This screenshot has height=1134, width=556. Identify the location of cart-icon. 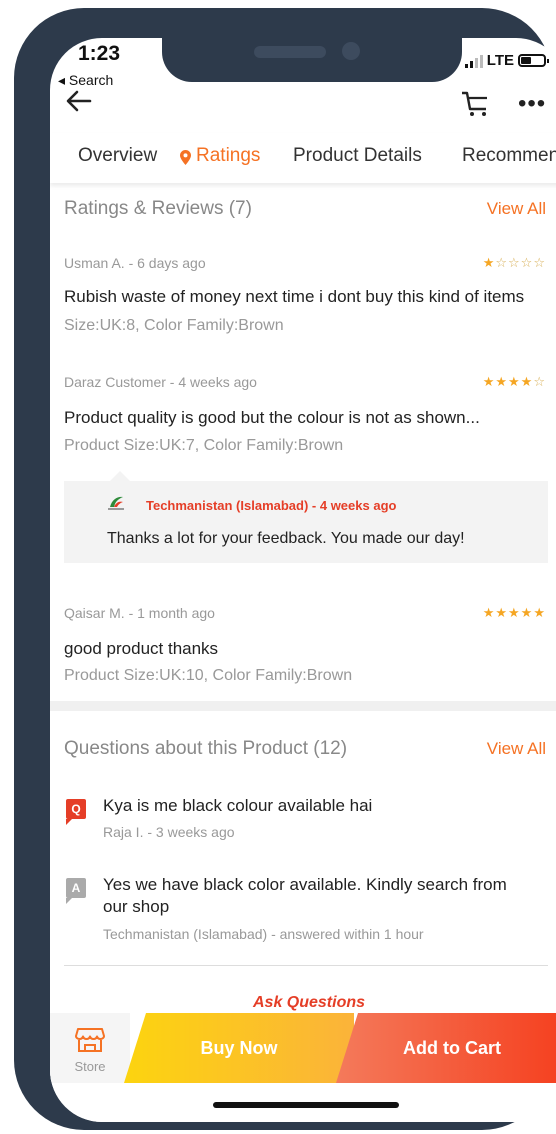
(475, 103).